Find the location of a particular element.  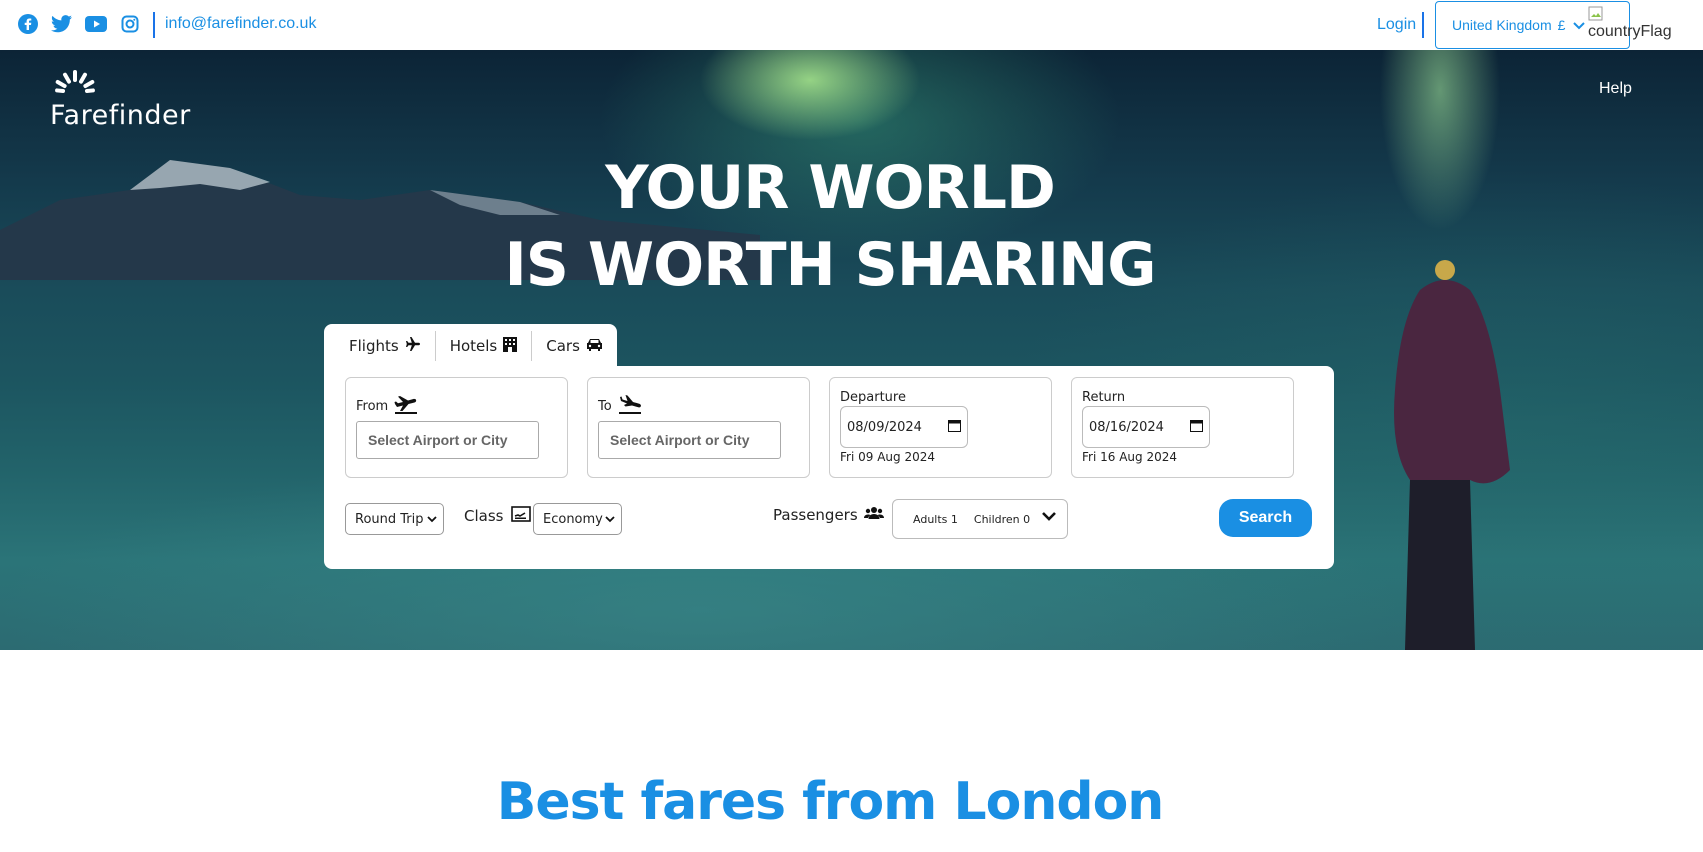

tab-flights: Flights is located at coordinates (380, 346).